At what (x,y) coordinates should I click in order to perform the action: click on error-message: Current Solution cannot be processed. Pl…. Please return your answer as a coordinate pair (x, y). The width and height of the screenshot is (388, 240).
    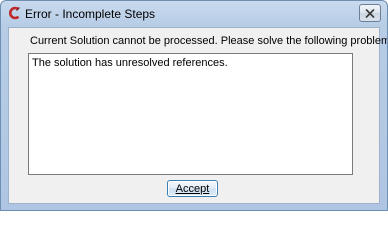
    Looking at the image, I should click on (208, 41).